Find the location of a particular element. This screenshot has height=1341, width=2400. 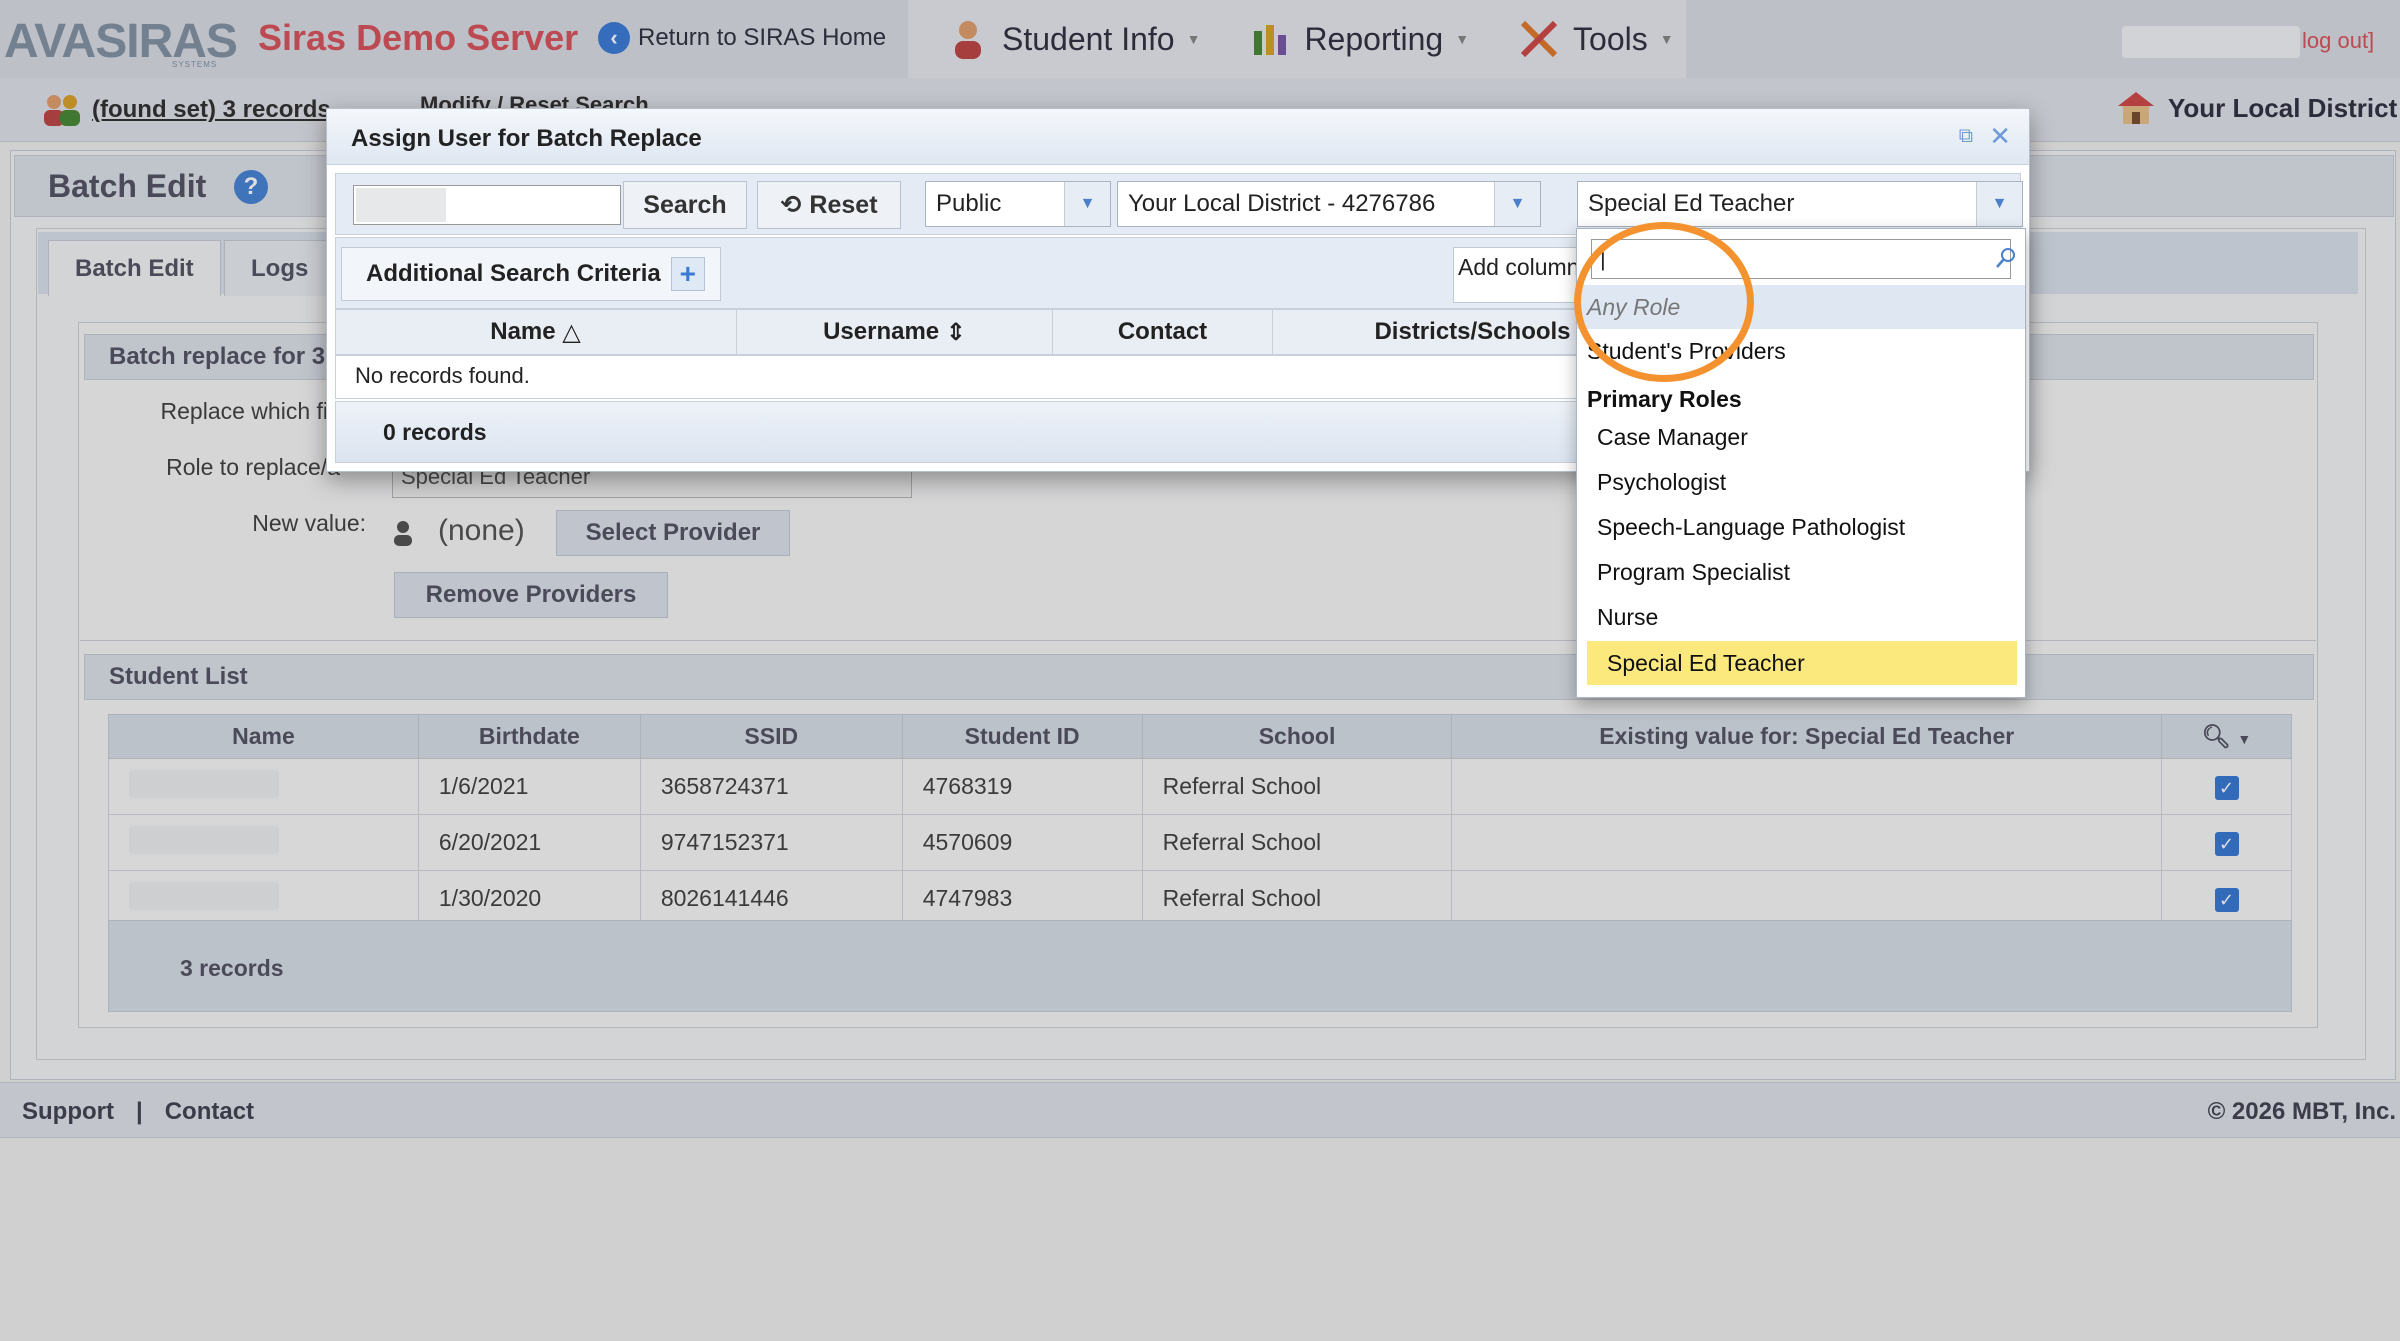

search-button: Search is located at coordinates (685, 205).